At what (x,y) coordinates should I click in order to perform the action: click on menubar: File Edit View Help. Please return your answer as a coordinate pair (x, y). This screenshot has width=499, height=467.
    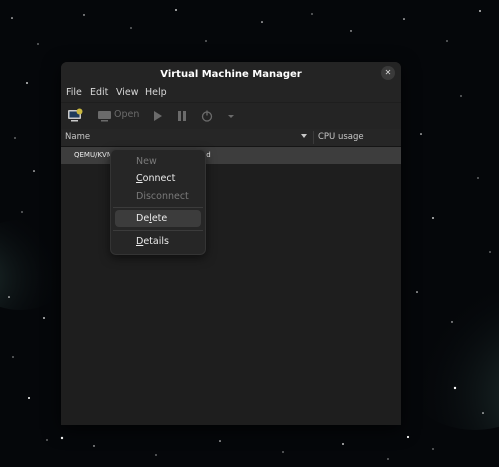
    Looking at the image, I should click on (231, 93).